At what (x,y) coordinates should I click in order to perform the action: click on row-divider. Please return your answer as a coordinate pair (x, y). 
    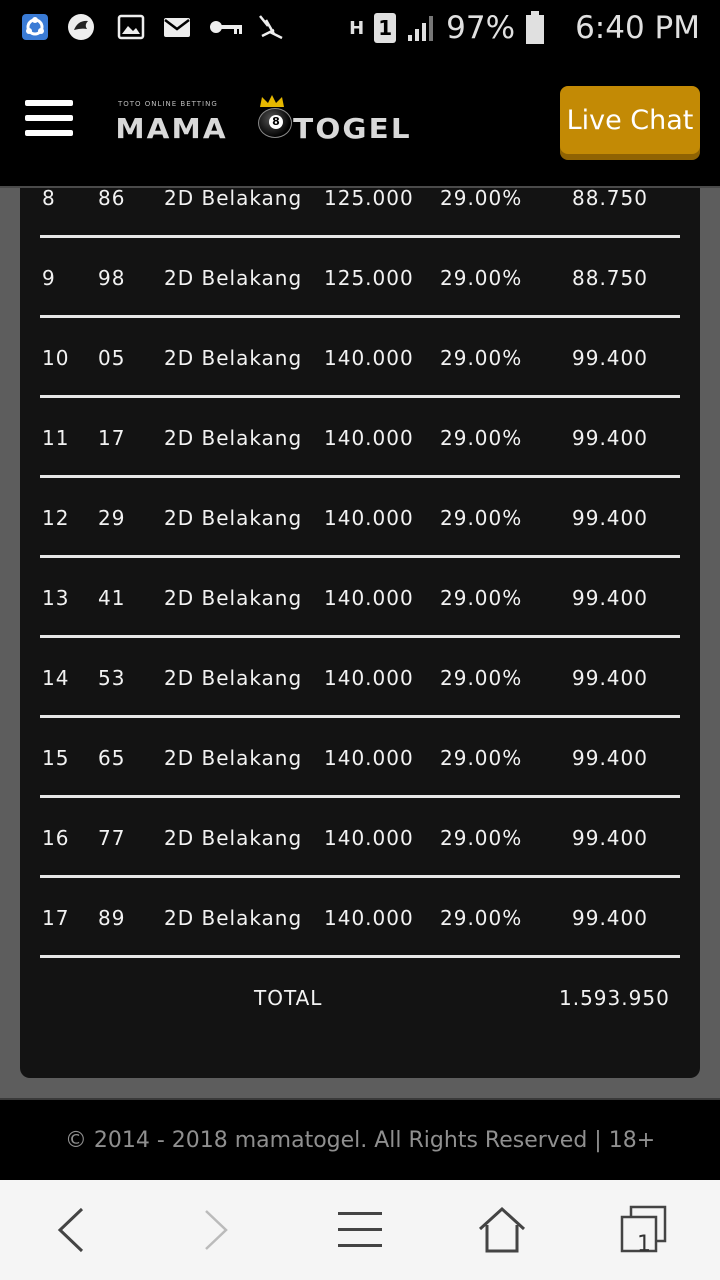
    Looking at the image, I should click on (360, 956).